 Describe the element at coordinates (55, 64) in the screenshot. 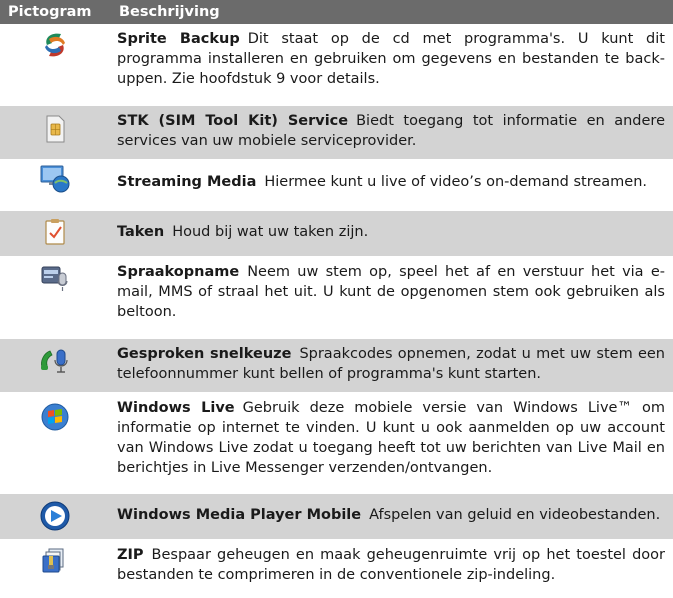

I see `sprite-backup-icon` at that location.